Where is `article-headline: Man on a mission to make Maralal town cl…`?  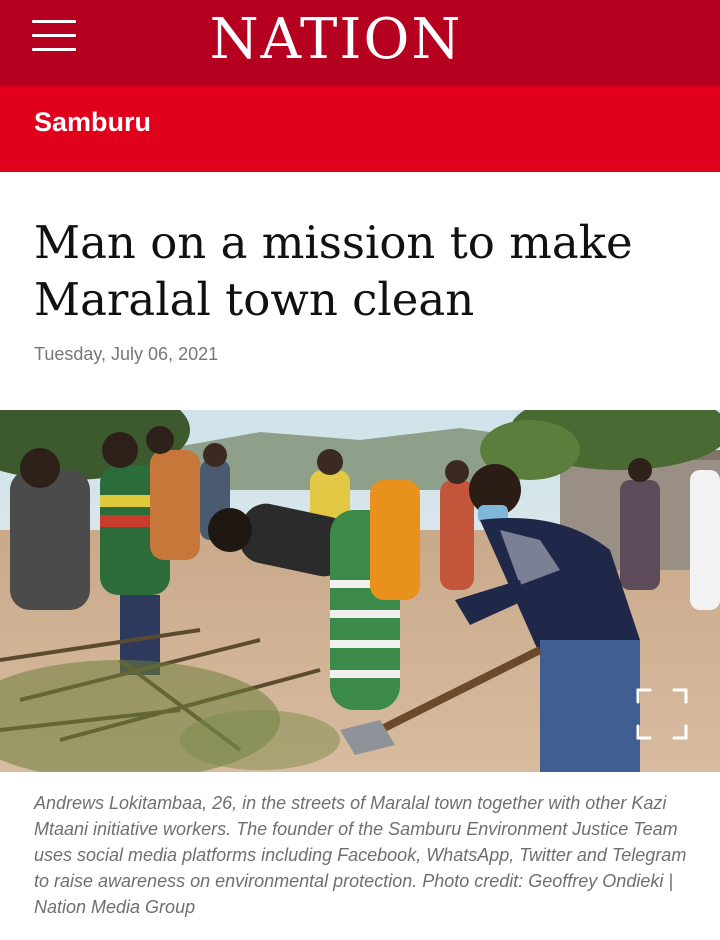 article-headline: Man on a mission to make Maralal town cl… is located at coordinates (333, 271).